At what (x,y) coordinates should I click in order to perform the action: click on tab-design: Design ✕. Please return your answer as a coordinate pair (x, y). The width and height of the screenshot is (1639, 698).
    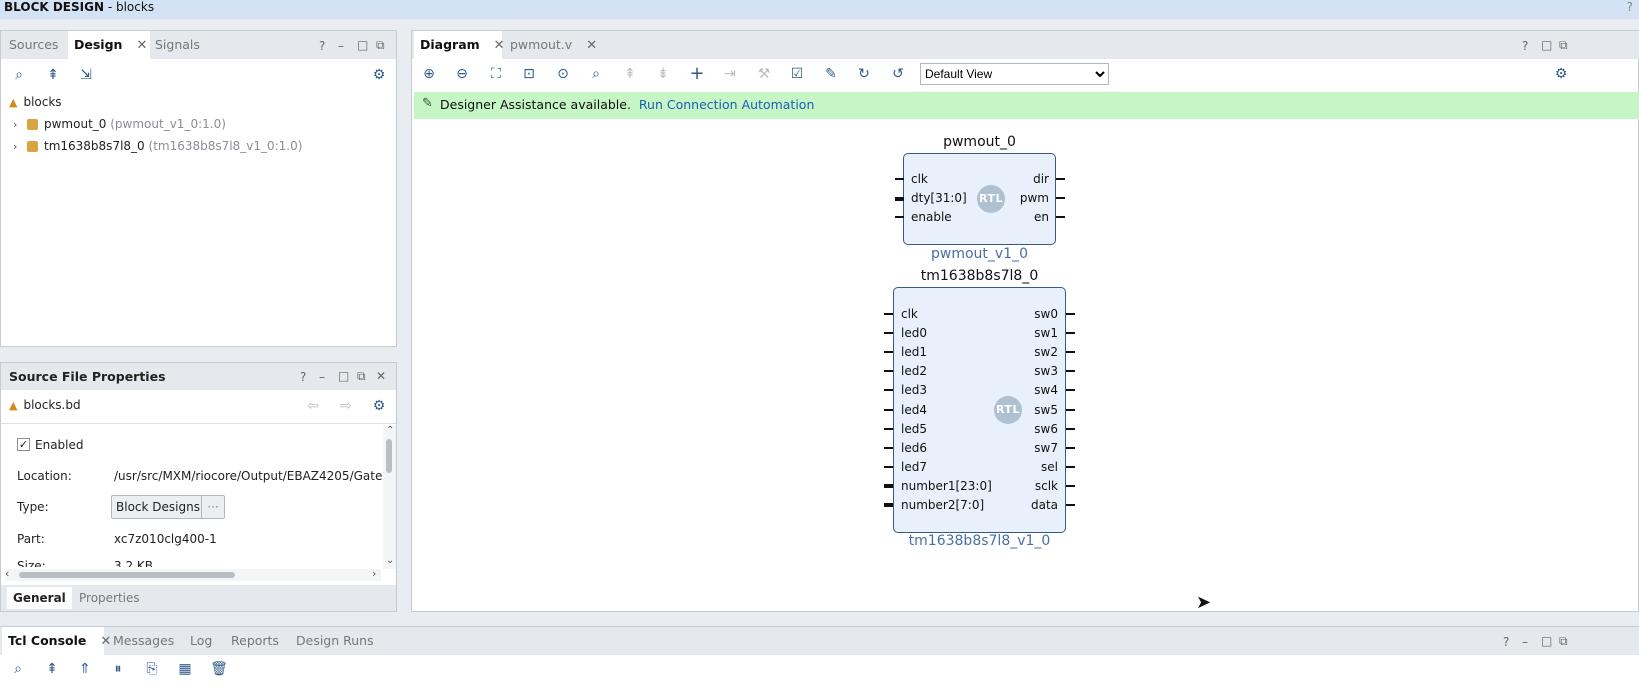
    Looking at the image, I should click on (109, 45).